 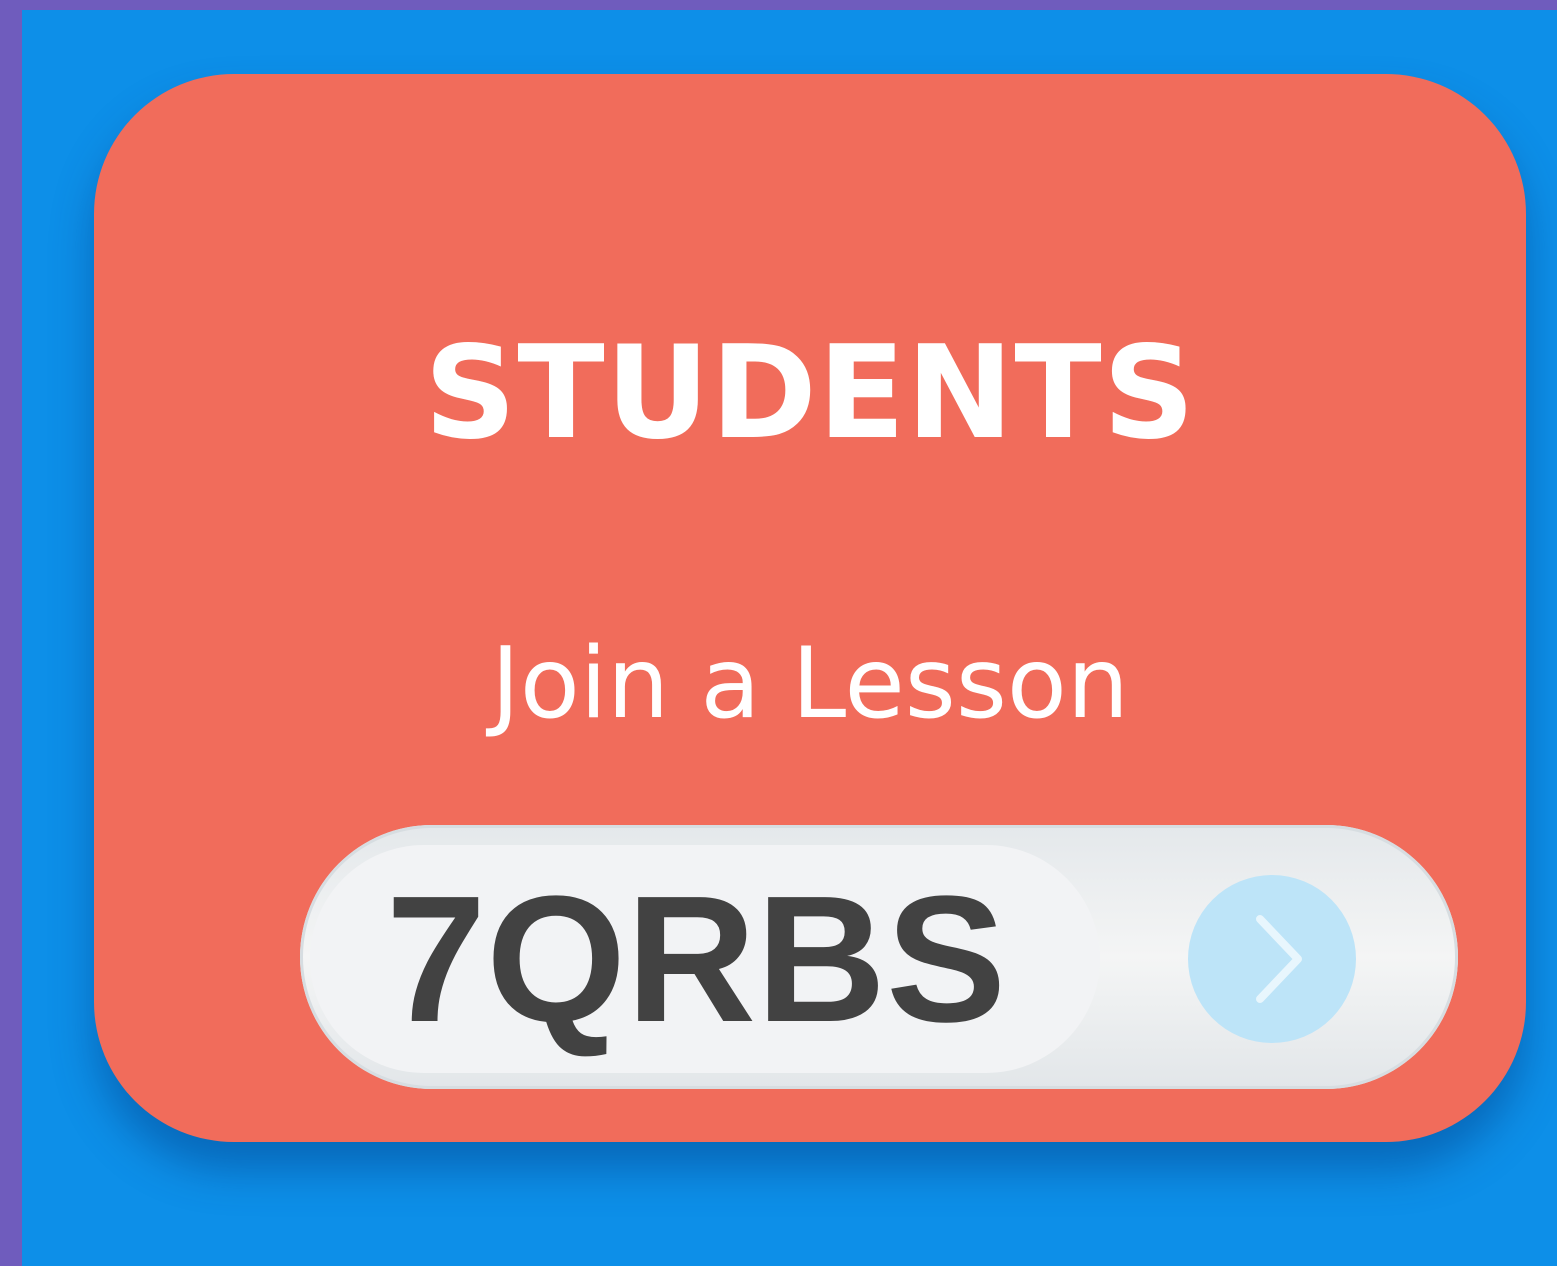 I want to click on card-subheading: Join a Lesson, so click(x=810, y=684).